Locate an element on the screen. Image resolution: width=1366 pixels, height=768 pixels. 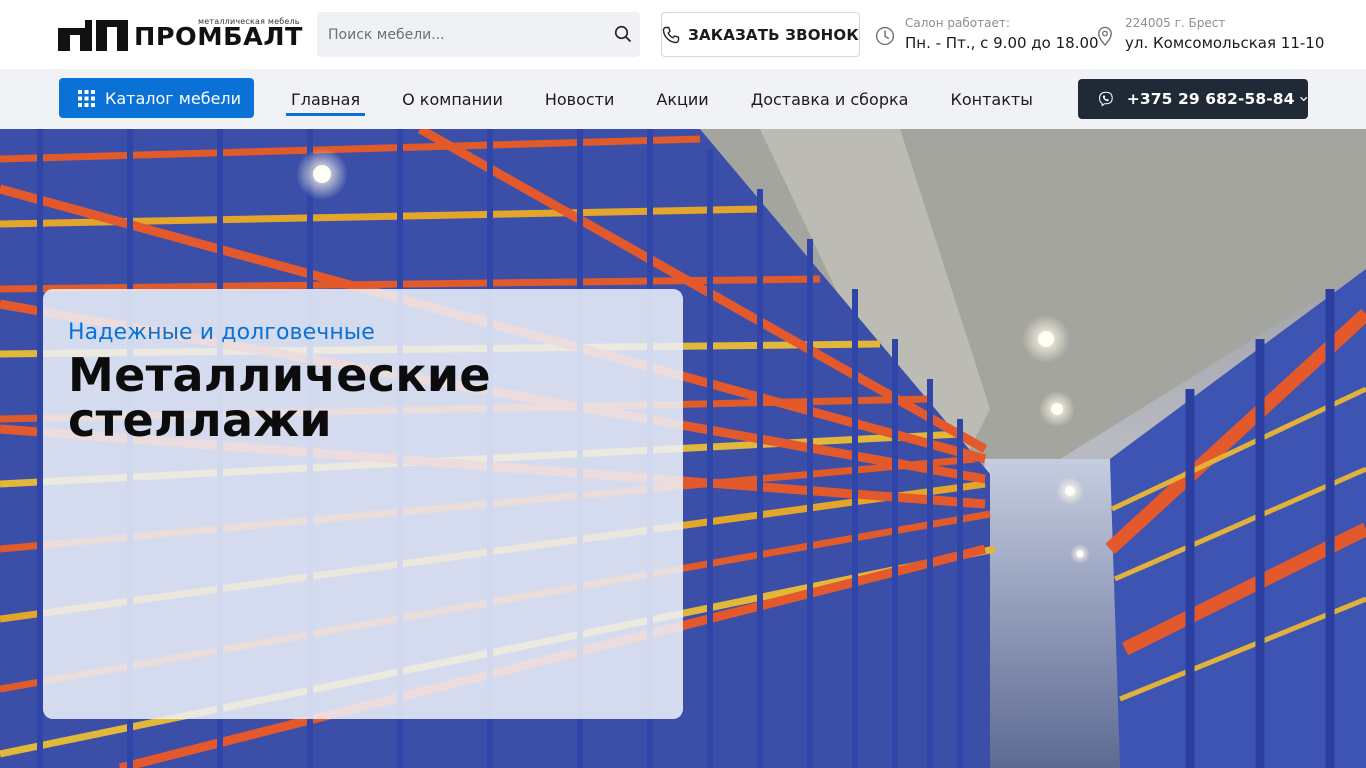
hero-subtitle: Надежные и долговечные is located at coordinates (221, 332).